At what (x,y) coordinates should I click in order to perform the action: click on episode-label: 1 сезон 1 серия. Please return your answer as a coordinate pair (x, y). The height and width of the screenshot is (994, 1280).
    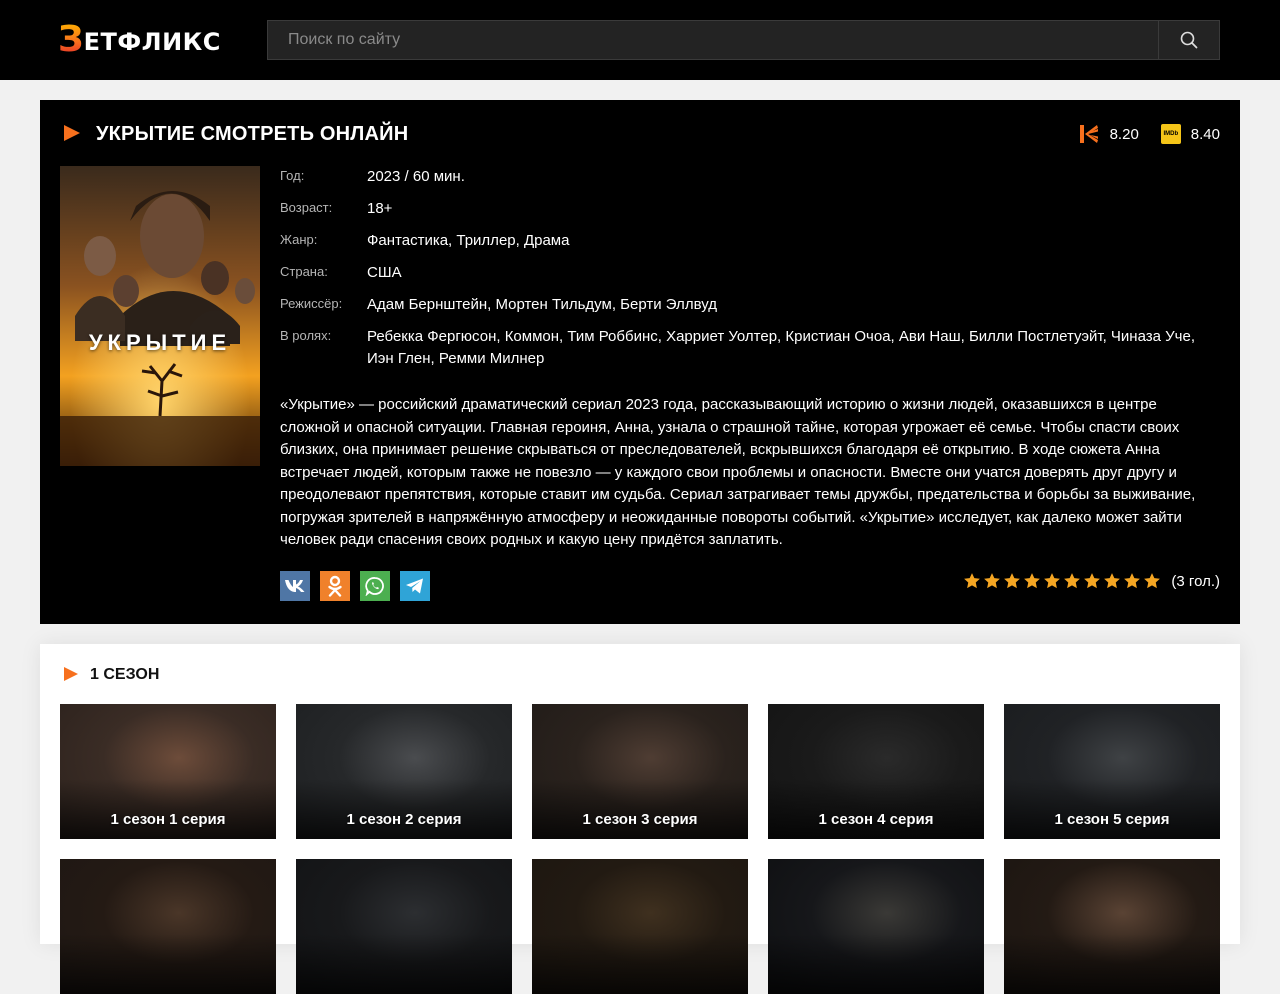
    Looking at the image, I should click on (168, 819).